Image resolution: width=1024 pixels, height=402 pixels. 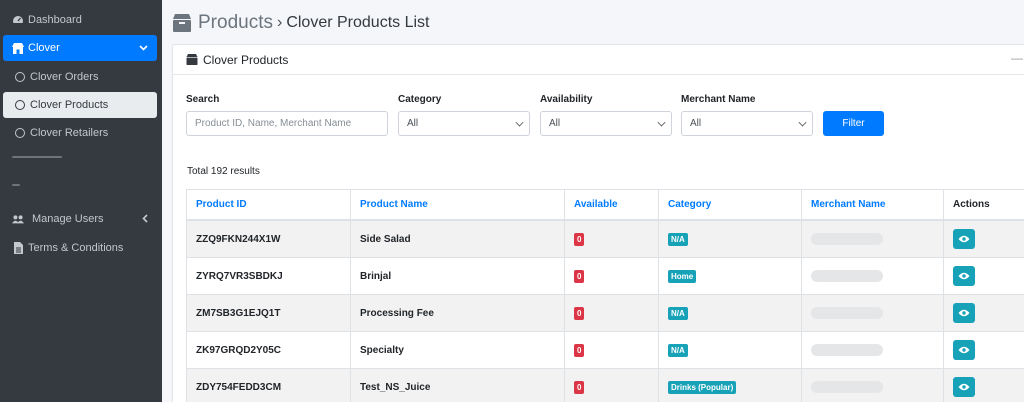 What do you see at coordinates (80, 133) in the screenshot?
I see `nav-clover-retailers: Clover Retailers` at bounding box center [80, 133].